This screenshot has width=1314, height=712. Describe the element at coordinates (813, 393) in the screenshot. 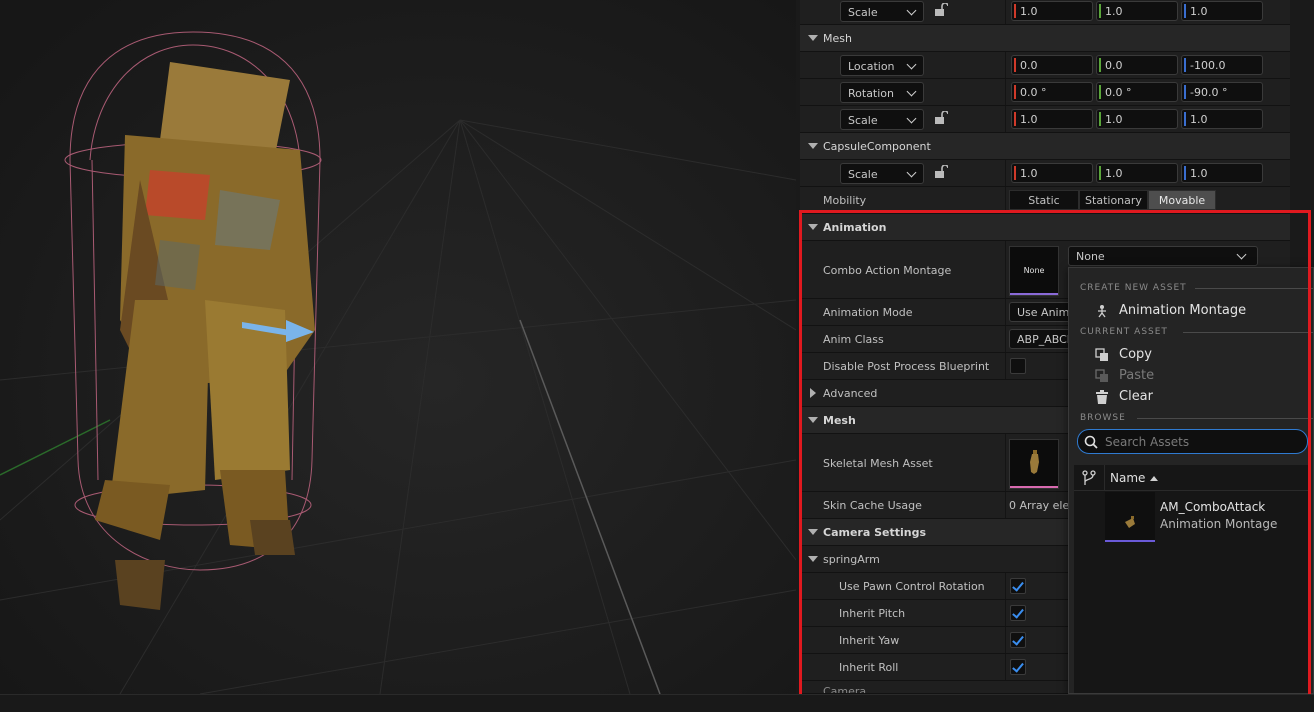

I see `collapse-arrow-icon` at that location.